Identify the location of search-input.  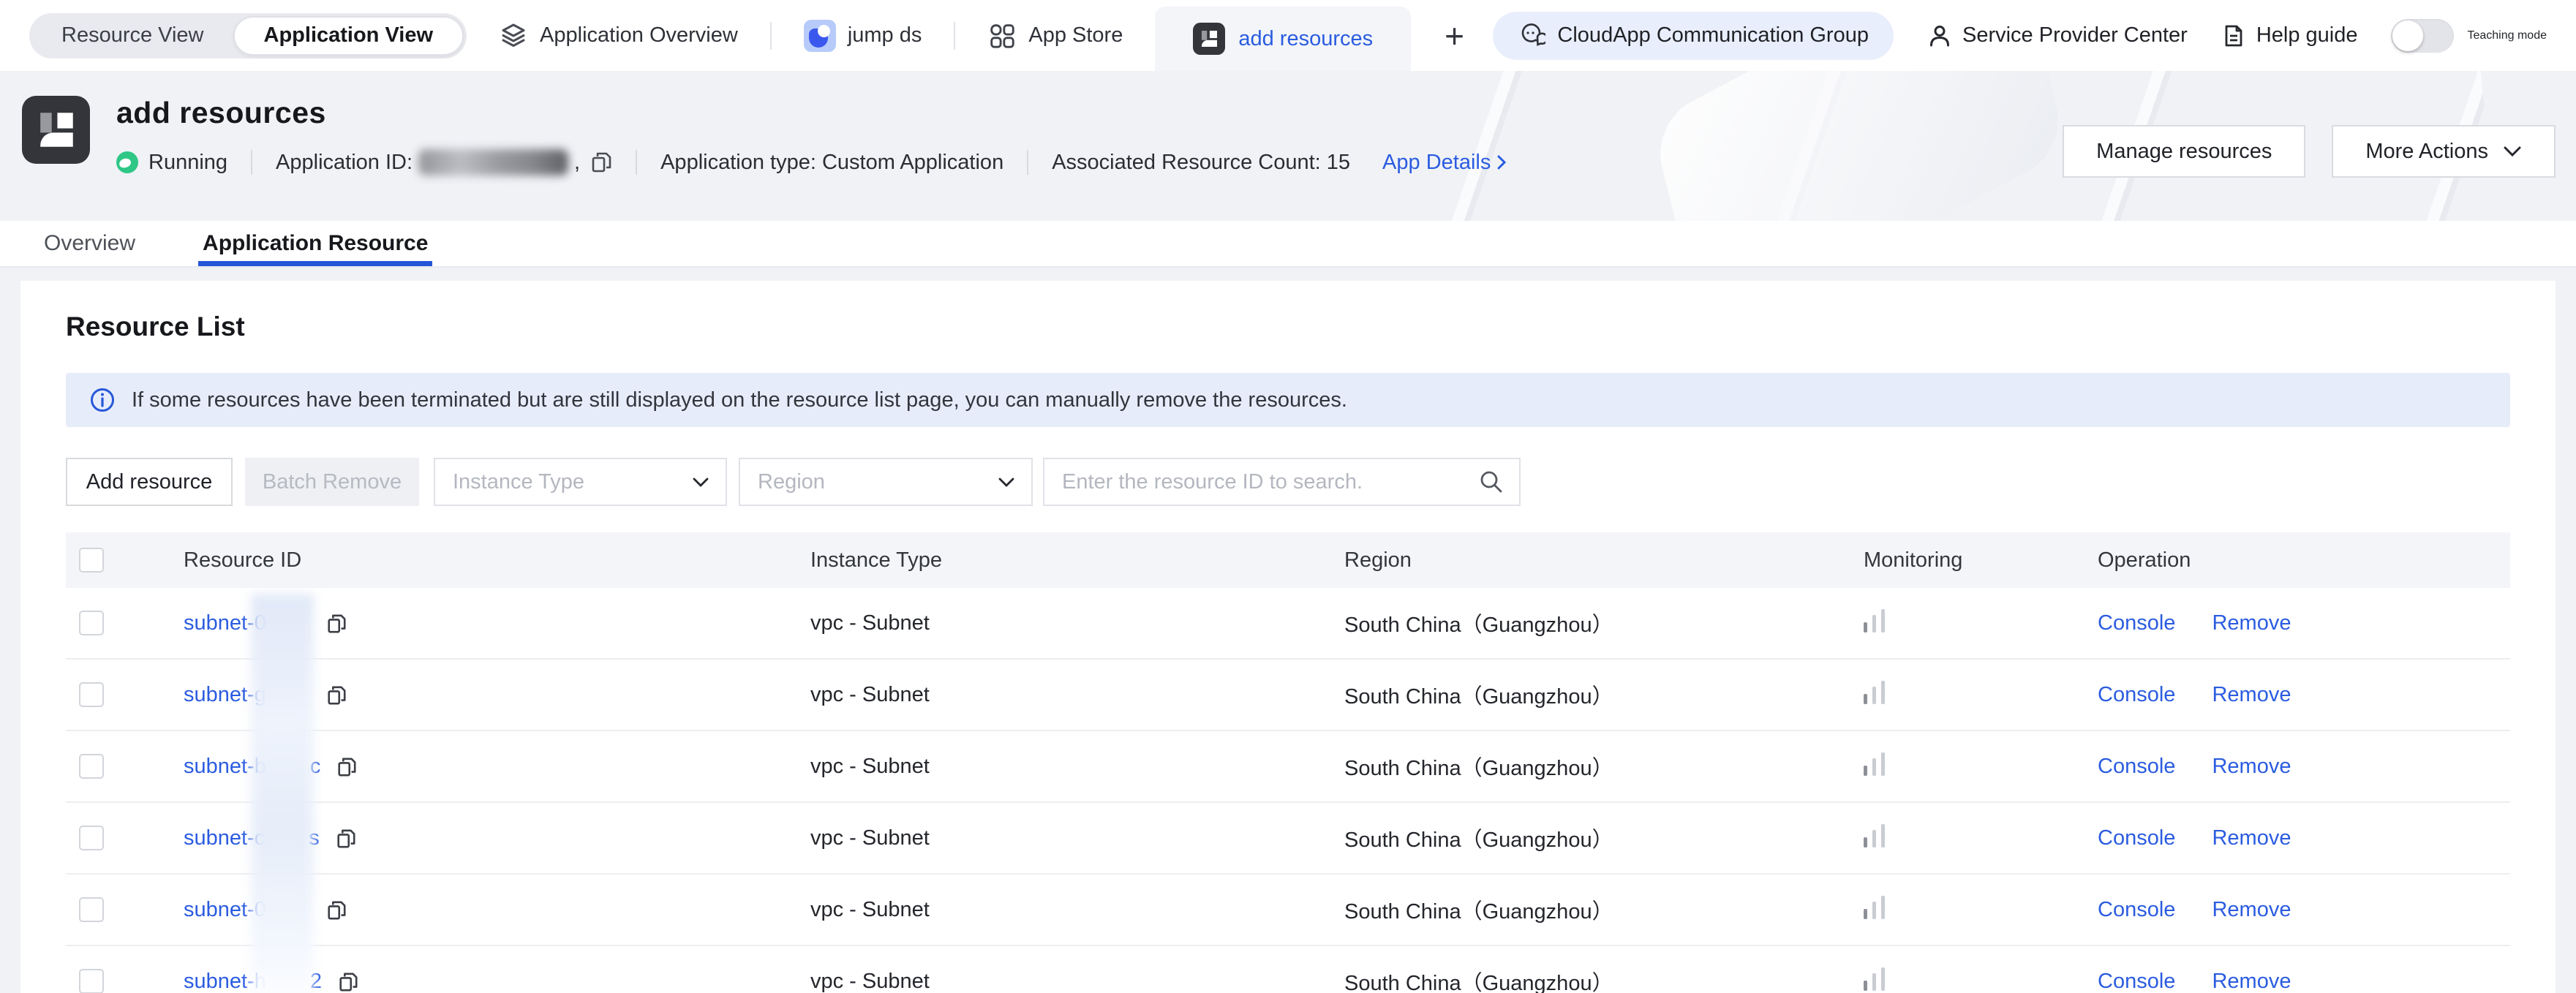
(1262, 481).